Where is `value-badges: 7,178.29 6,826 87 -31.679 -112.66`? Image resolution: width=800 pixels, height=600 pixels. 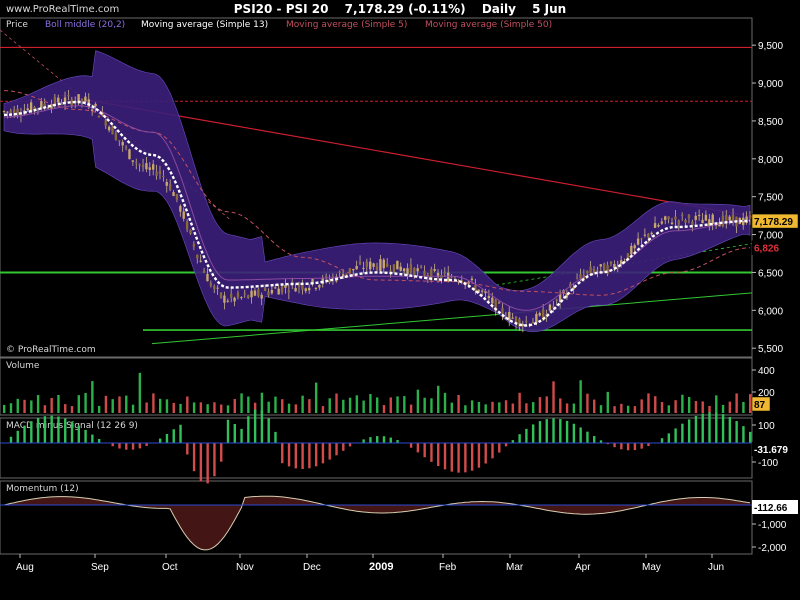
value-badges: 7,178.29 6,826 87 -31.679 -112.66 is located at coordinates (775, 363).